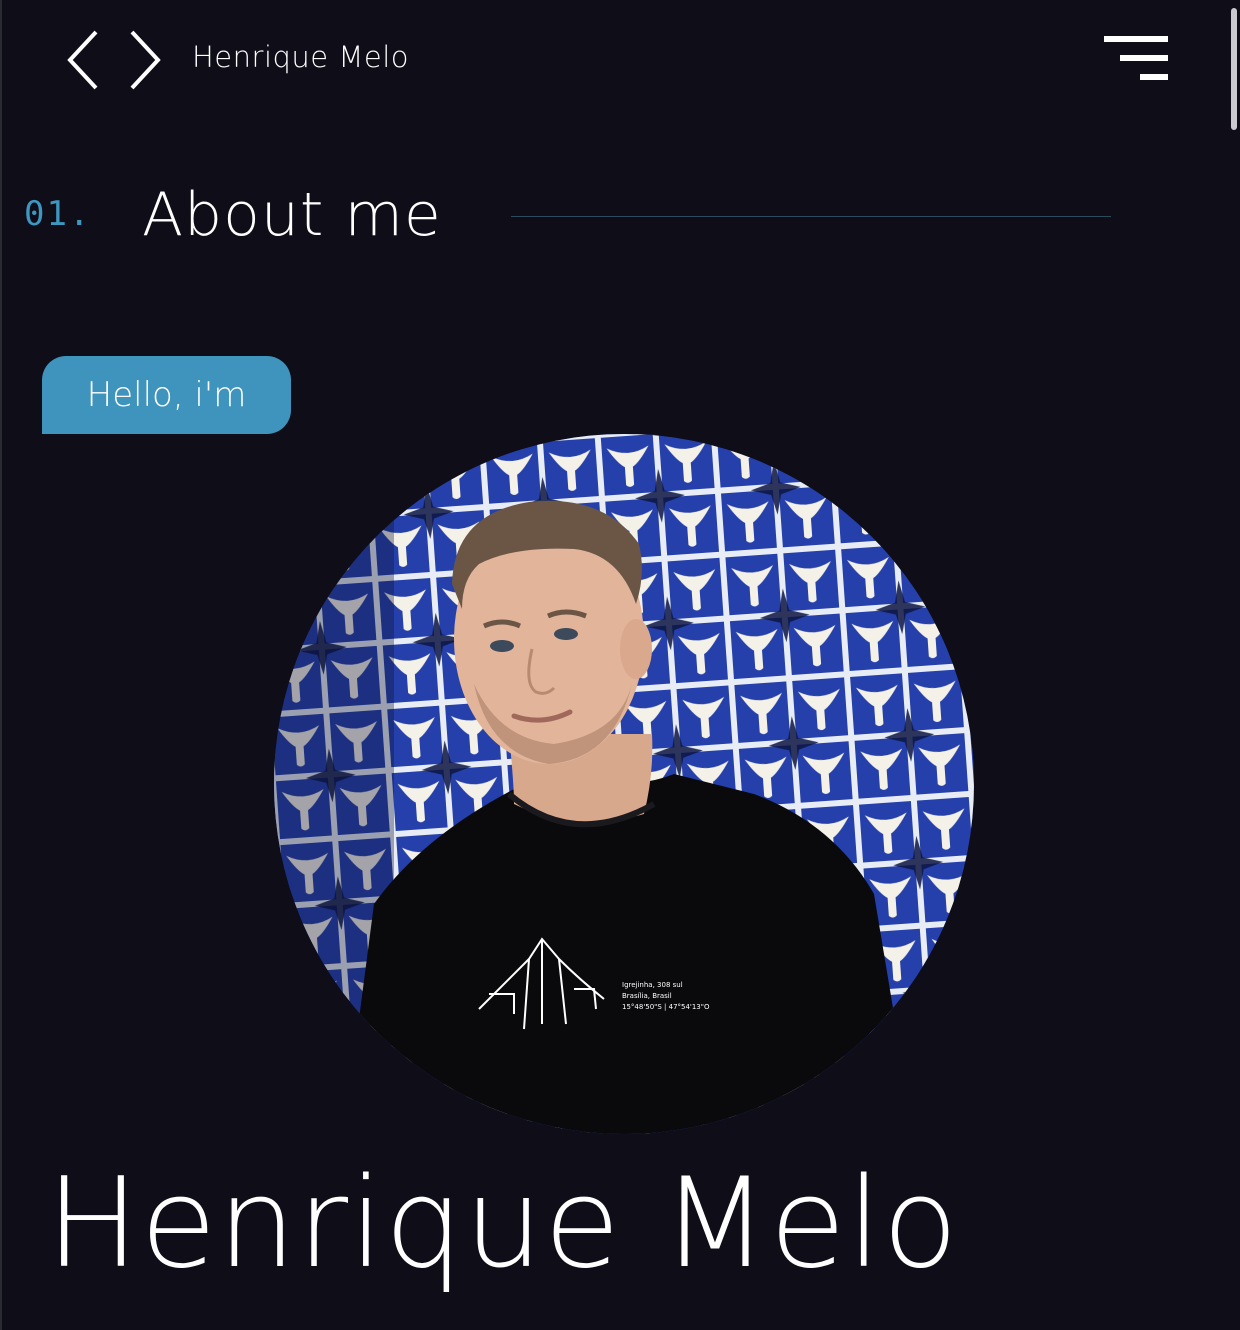 This screenshot has width=1240, height=1330. What do you see at coordinates (140, 60) in the screenshot?
I see `chevron-right-icon` at bounding box center [140, 60].